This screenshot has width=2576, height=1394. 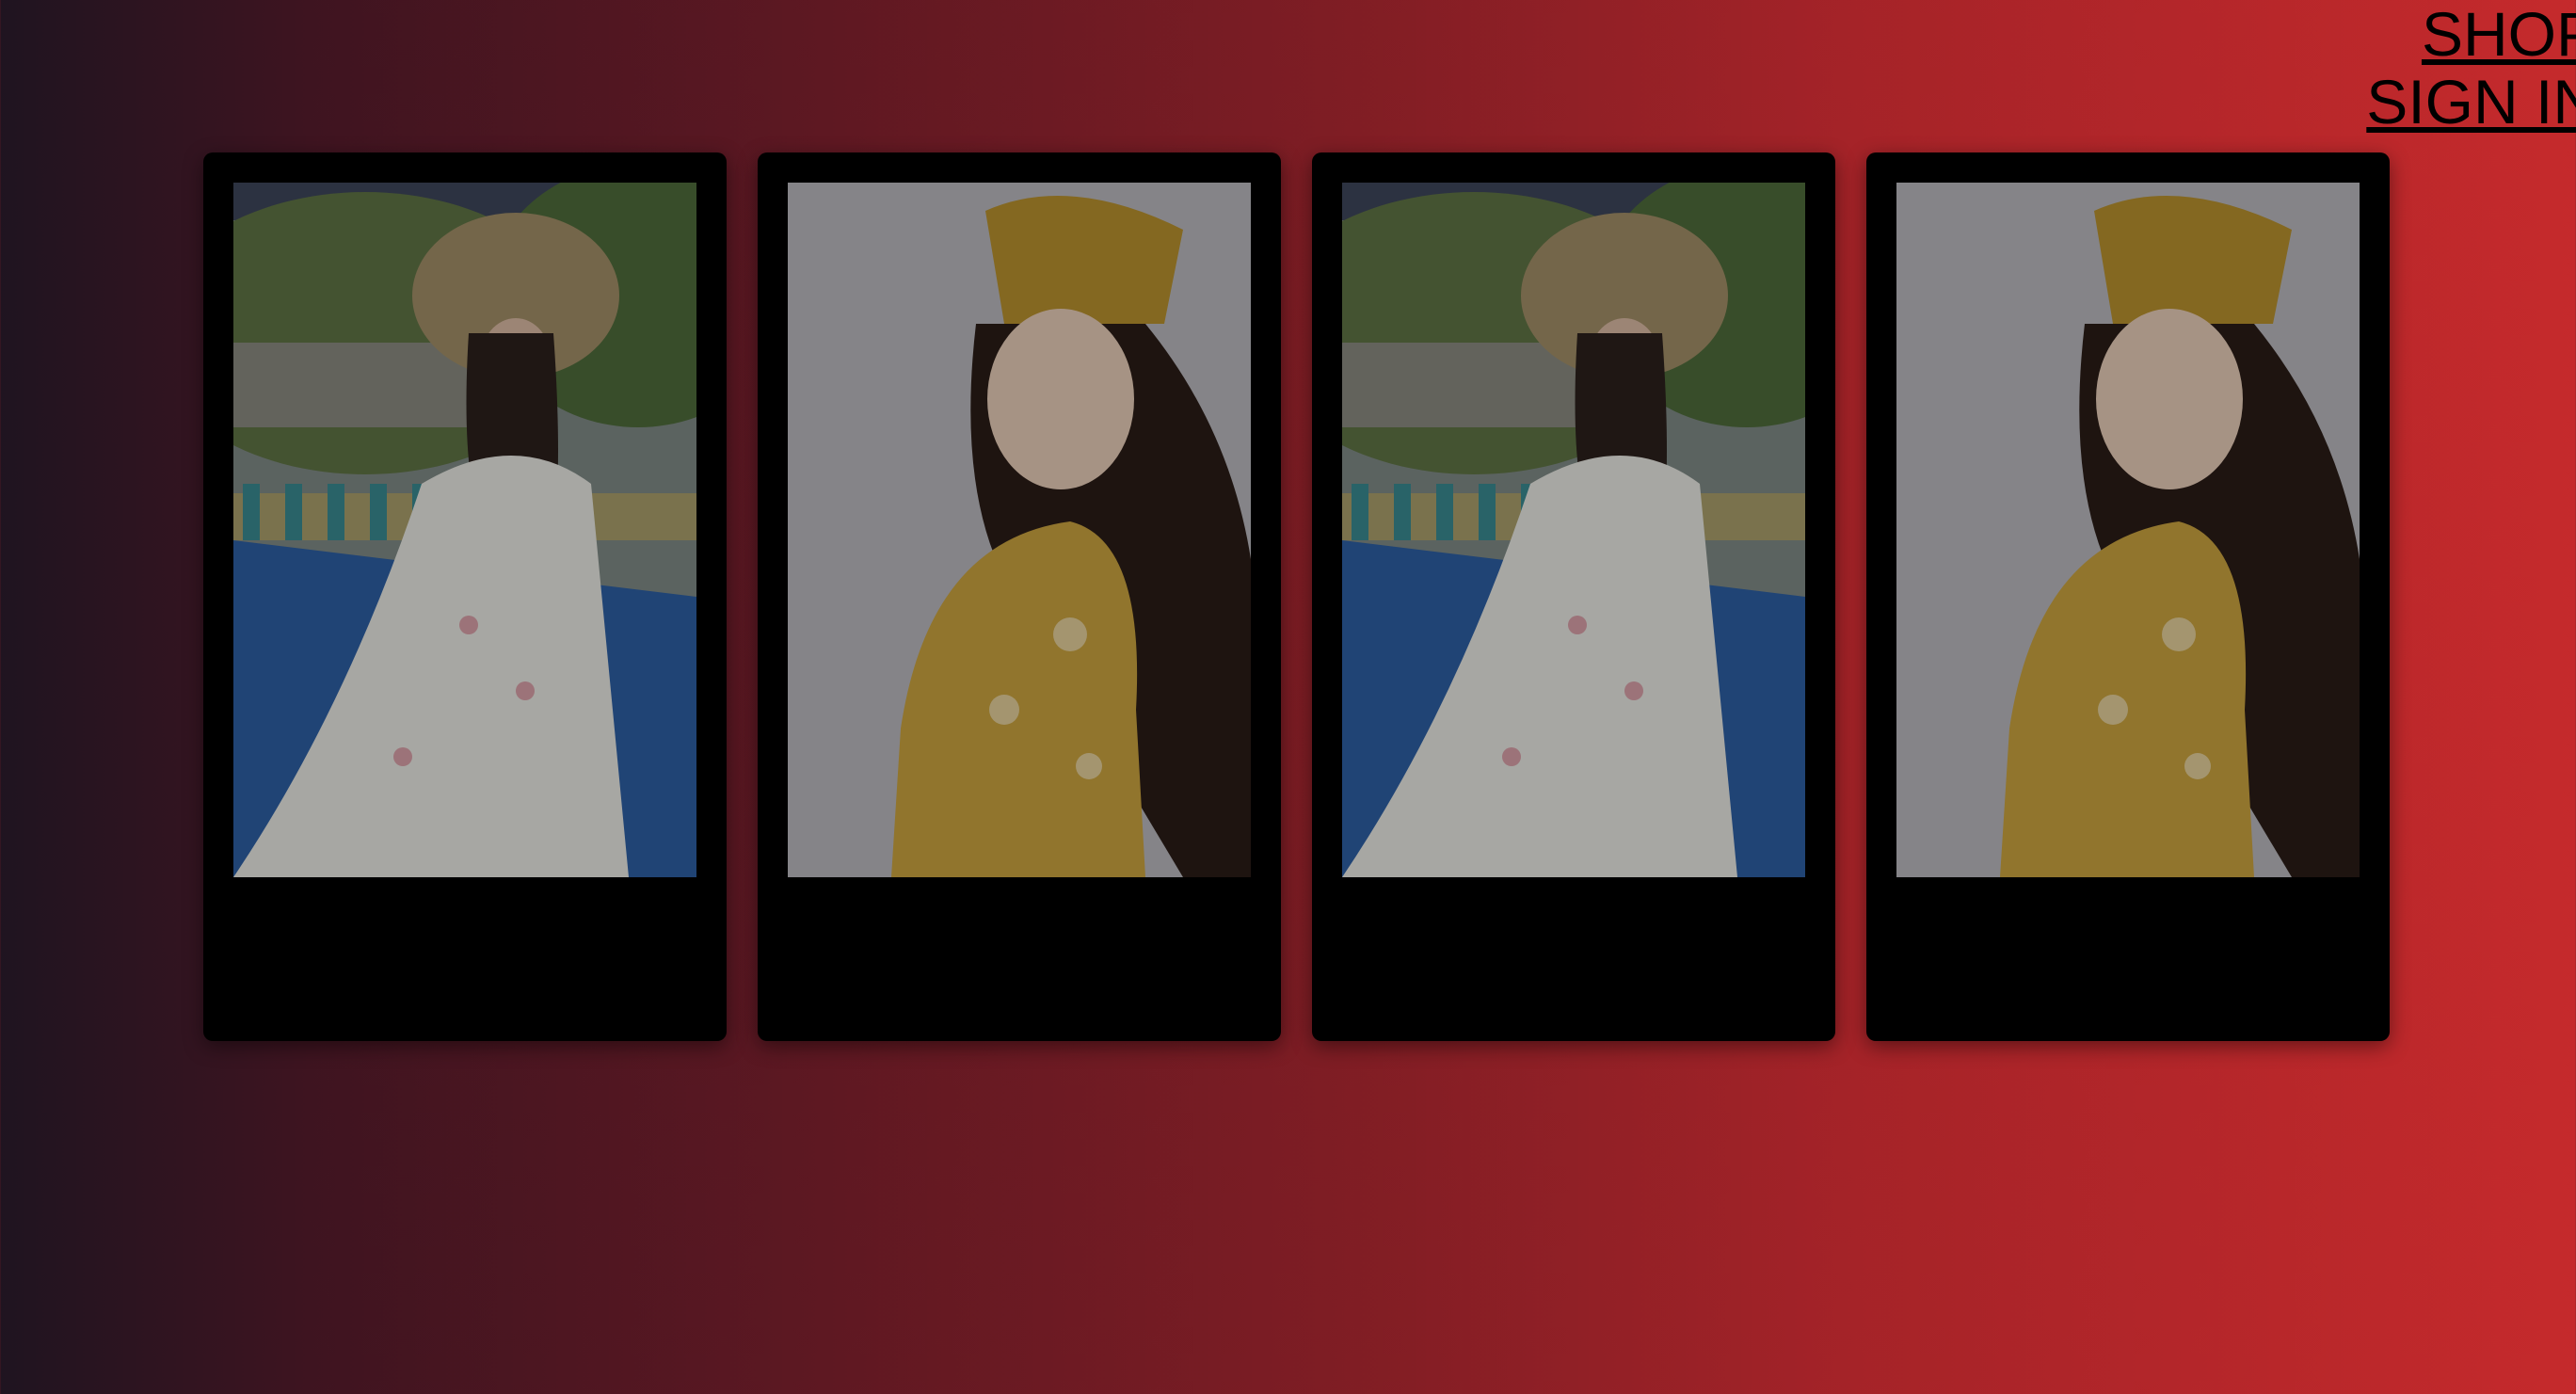 I want to click on top-nav: SHOP SIGN IN, so click(x=2464, y=68).